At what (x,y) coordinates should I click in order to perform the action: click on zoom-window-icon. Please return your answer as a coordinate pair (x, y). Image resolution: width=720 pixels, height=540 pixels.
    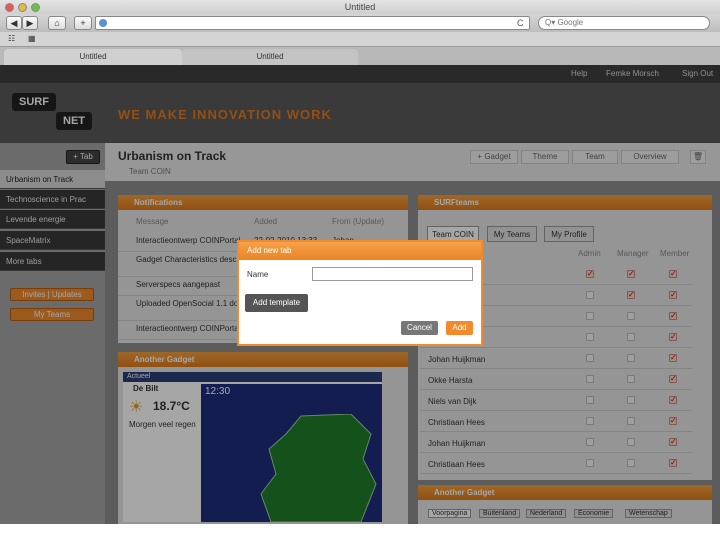
    Looking at the image, I should click on (35, 7).